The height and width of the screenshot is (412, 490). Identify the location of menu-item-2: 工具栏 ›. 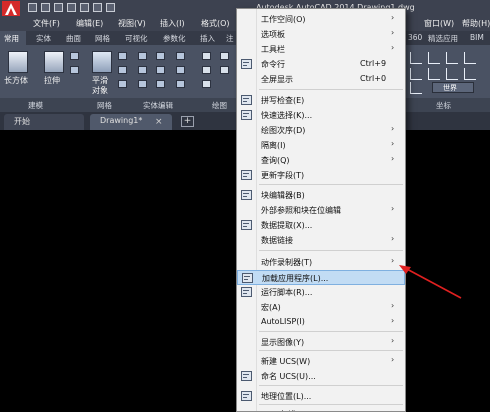
(321, 49).